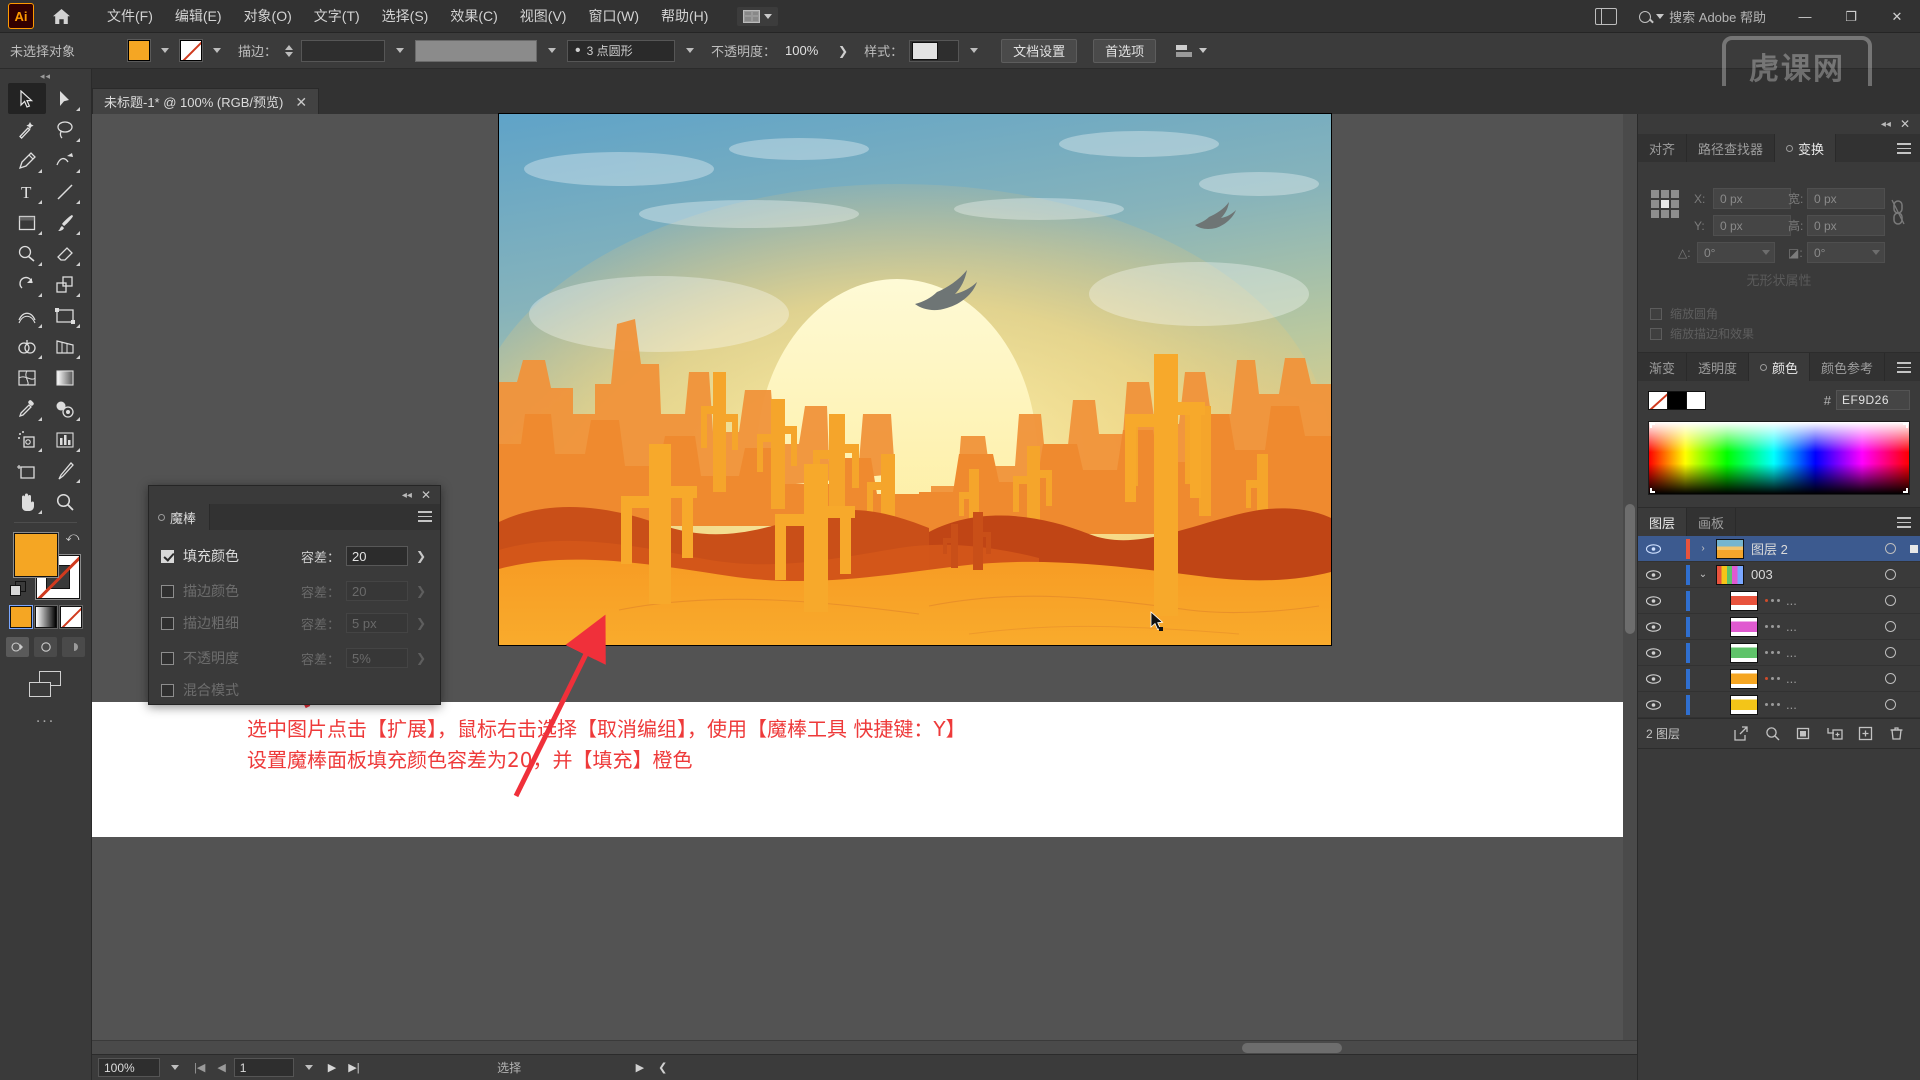 This screenshot has width=1920, height=1080. What do you see at coordinates (65, 284) in the screenshot?
I see `scale-tool` at bounding box center [65, 284].